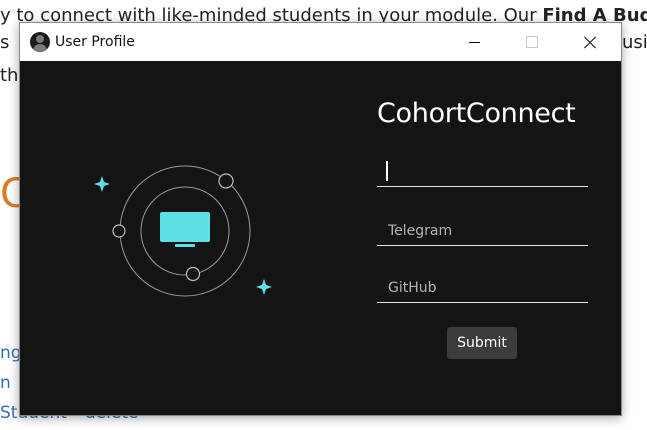  What do you see at coordinates (5, 42) in the screenshot?
I see `background-paragraph-line-2: s` at bounding box center [5, 42].